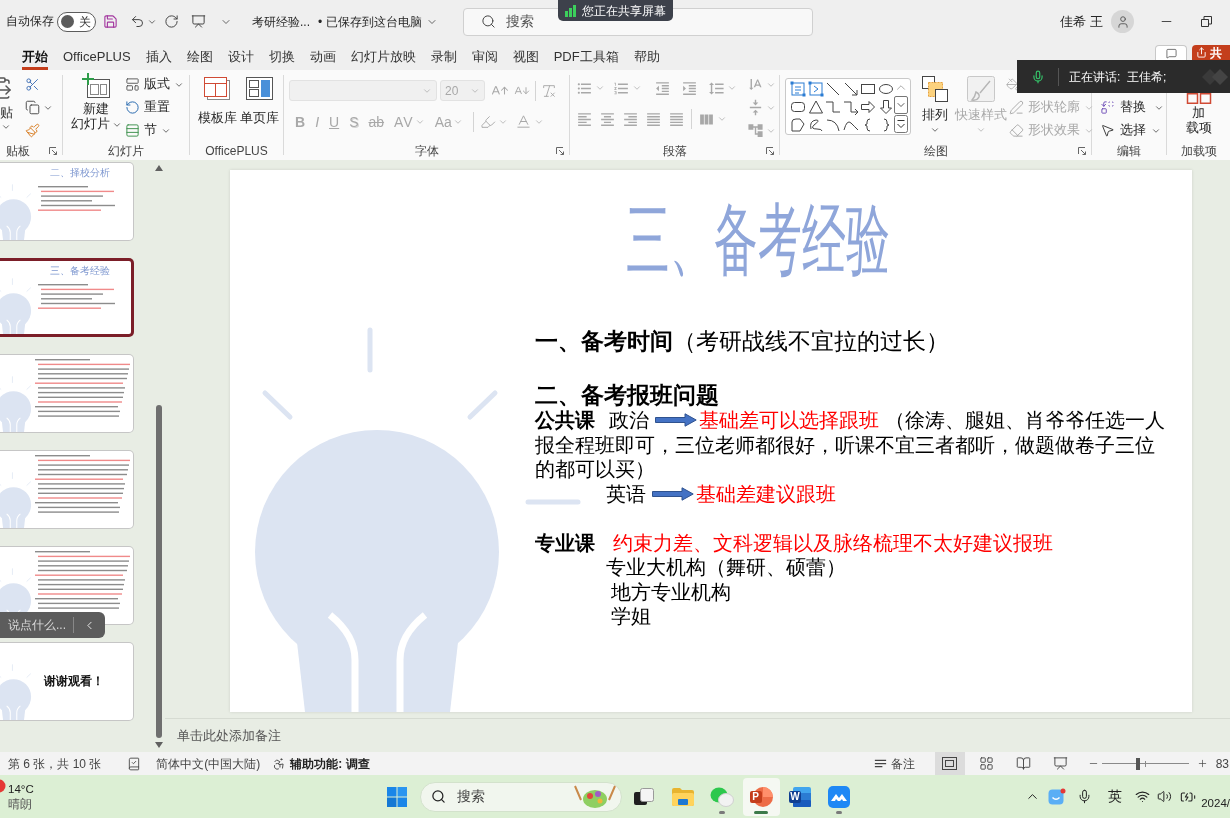 The image size is (1230, 818). Describe the element at coordinates (443, 58) in the screenshot. I see `ribbon-tab: 录制` at that location.